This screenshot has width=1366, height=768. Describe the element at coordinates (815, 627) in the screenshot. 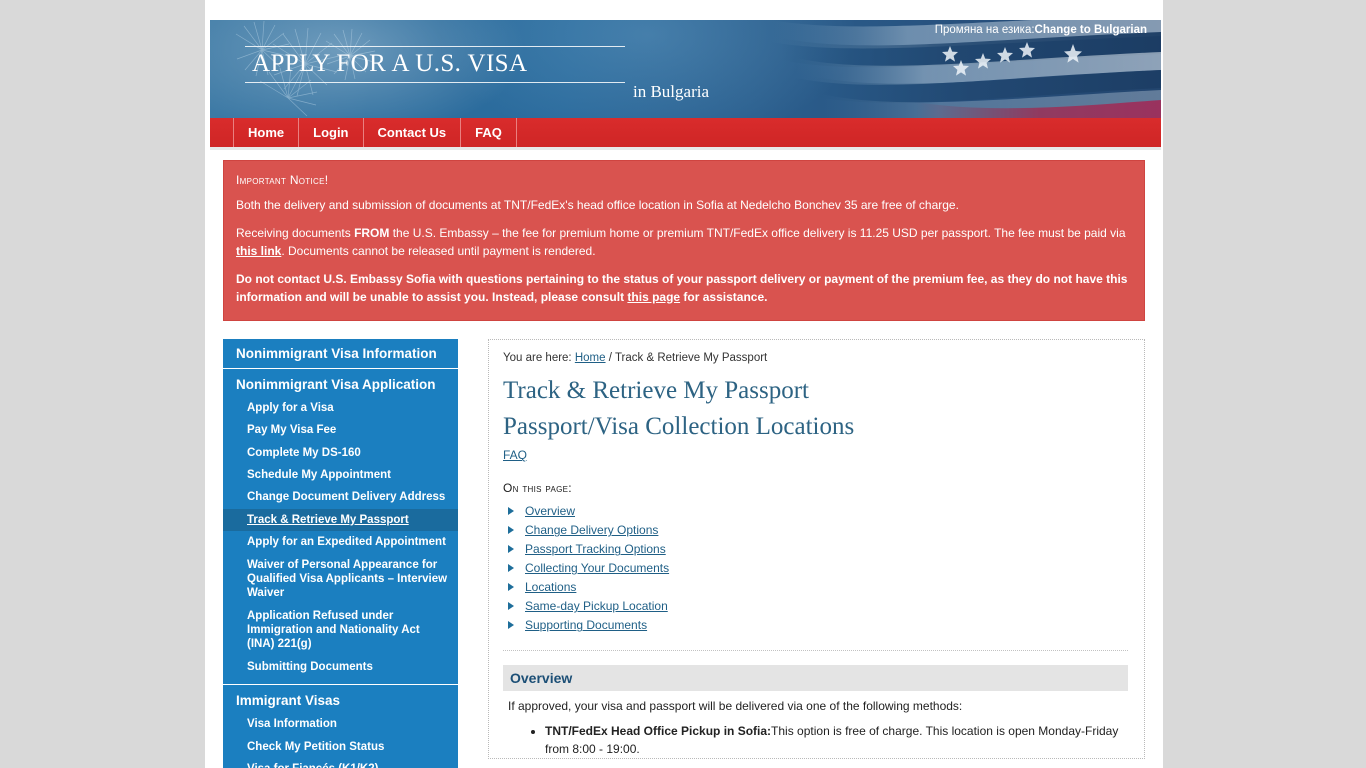

I see `toc-item: Supporting Documents` at that location.